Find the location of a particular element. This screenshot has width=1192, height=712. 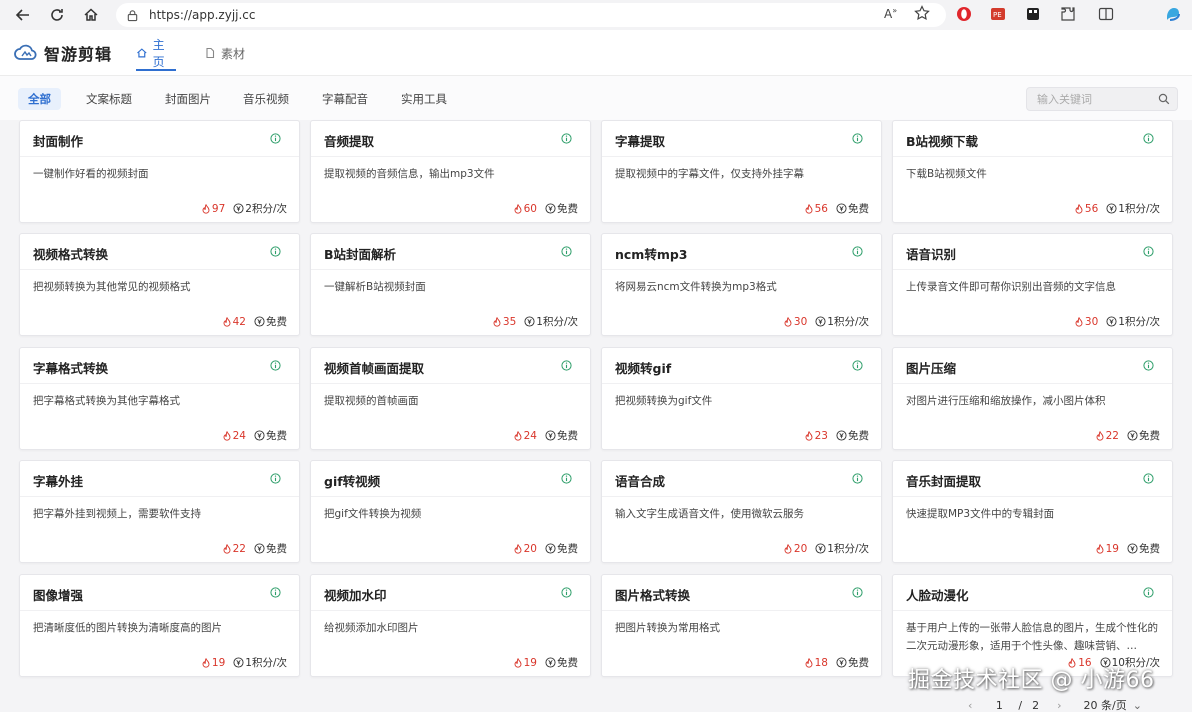

hot-count: 19 is located at coordinates (213, 663).